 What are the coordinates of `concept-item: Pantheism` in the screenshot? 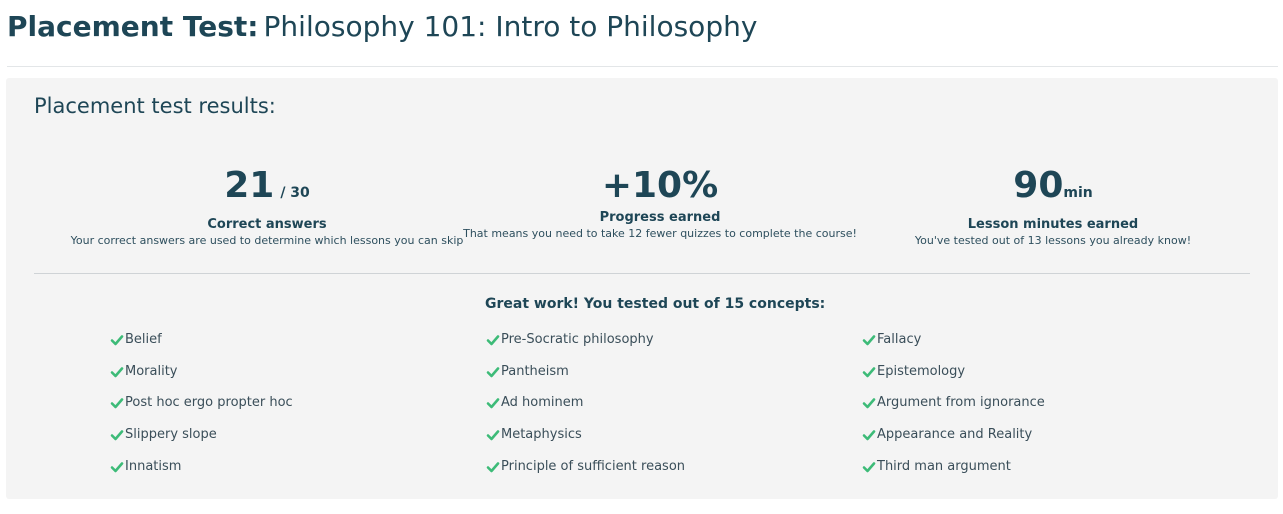 It's located at (585, 380).